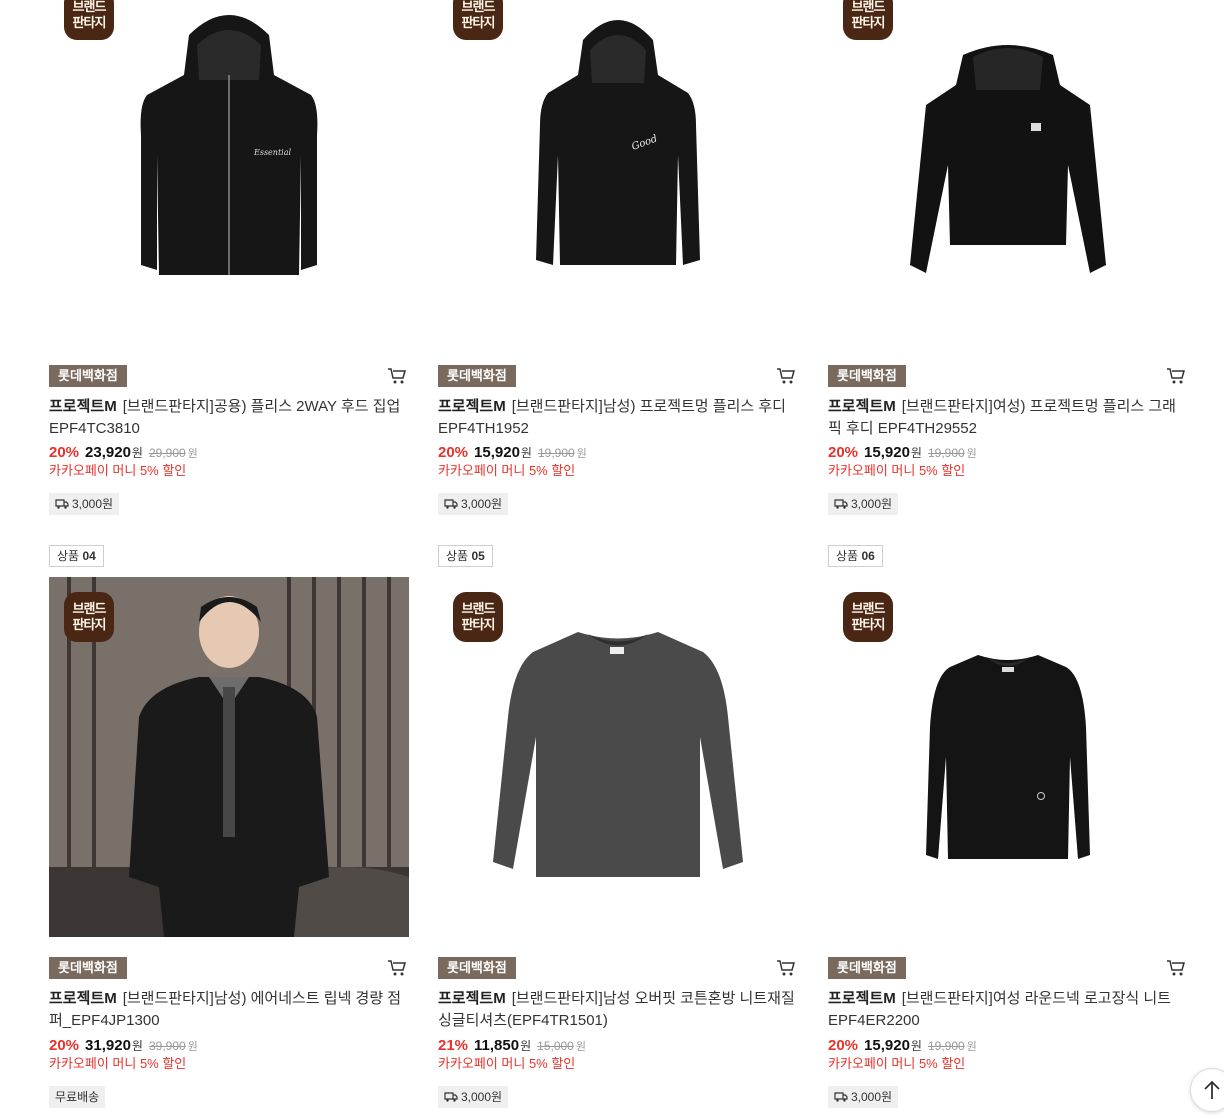 The height and width of the screenshot is (1118, 1224). I want to click on rank-label: 상품 04, so click(76, 556).